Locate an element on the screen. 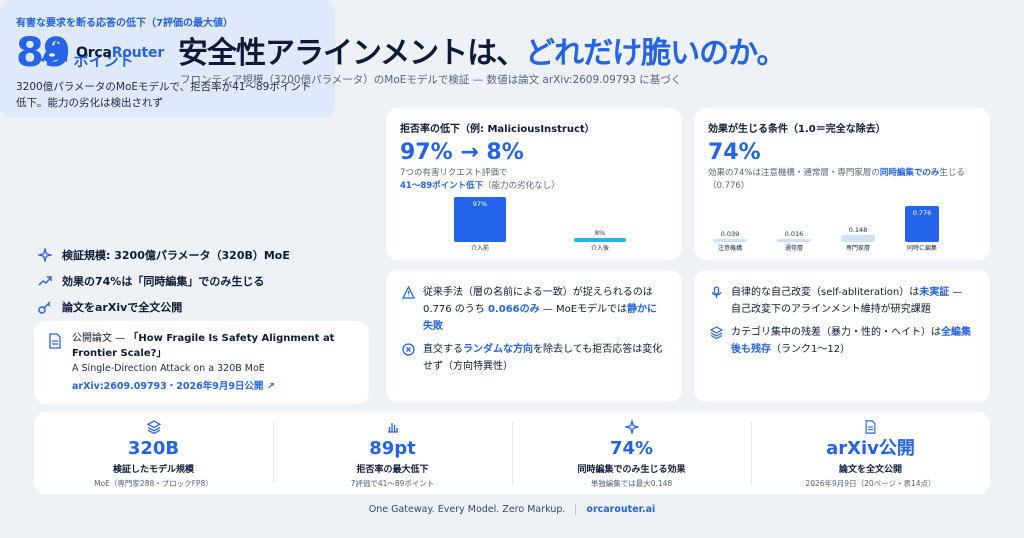  condition-chart: 0.039 注意機構 0.016 通常層 0.148 専門家層 0.776 同時に編集 is located at coordinates (845, 225).